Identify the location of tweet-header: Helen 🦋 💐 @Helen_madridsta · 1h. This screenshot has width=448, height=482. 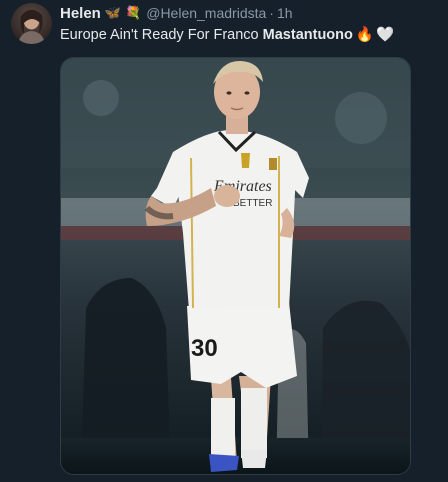
(176, 13).